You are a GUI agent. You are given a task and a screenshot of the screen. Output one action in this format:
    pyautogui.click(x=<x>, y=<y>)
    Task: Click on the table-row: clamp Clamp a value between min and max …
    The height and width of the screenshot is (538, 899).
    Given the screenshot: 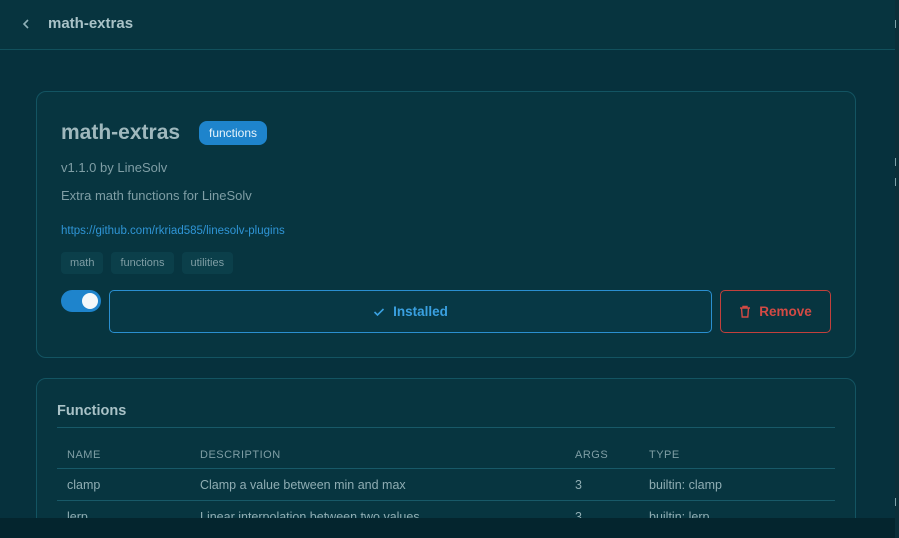 What is the action you would take?
    pyautogui.click(x=446, y=484)
    